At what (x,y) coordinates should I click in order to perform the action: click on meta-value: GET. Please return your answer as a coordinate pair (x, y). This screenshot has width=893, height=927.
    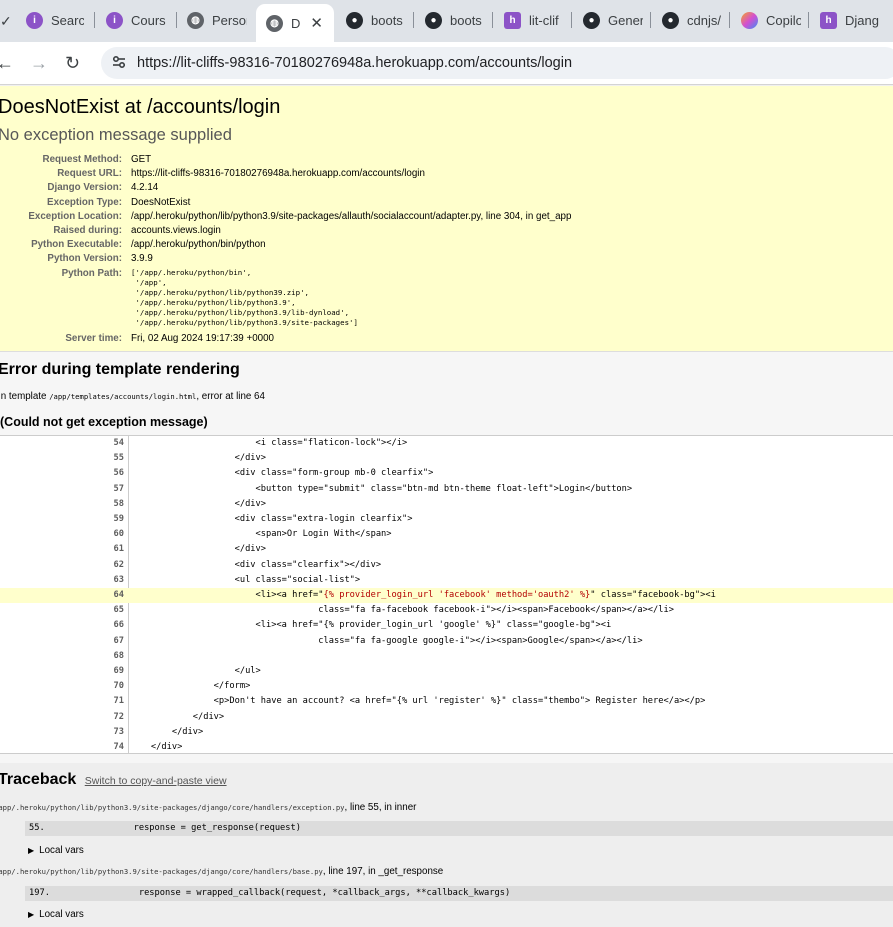
    Looking at the image, I should click on (141, 159).